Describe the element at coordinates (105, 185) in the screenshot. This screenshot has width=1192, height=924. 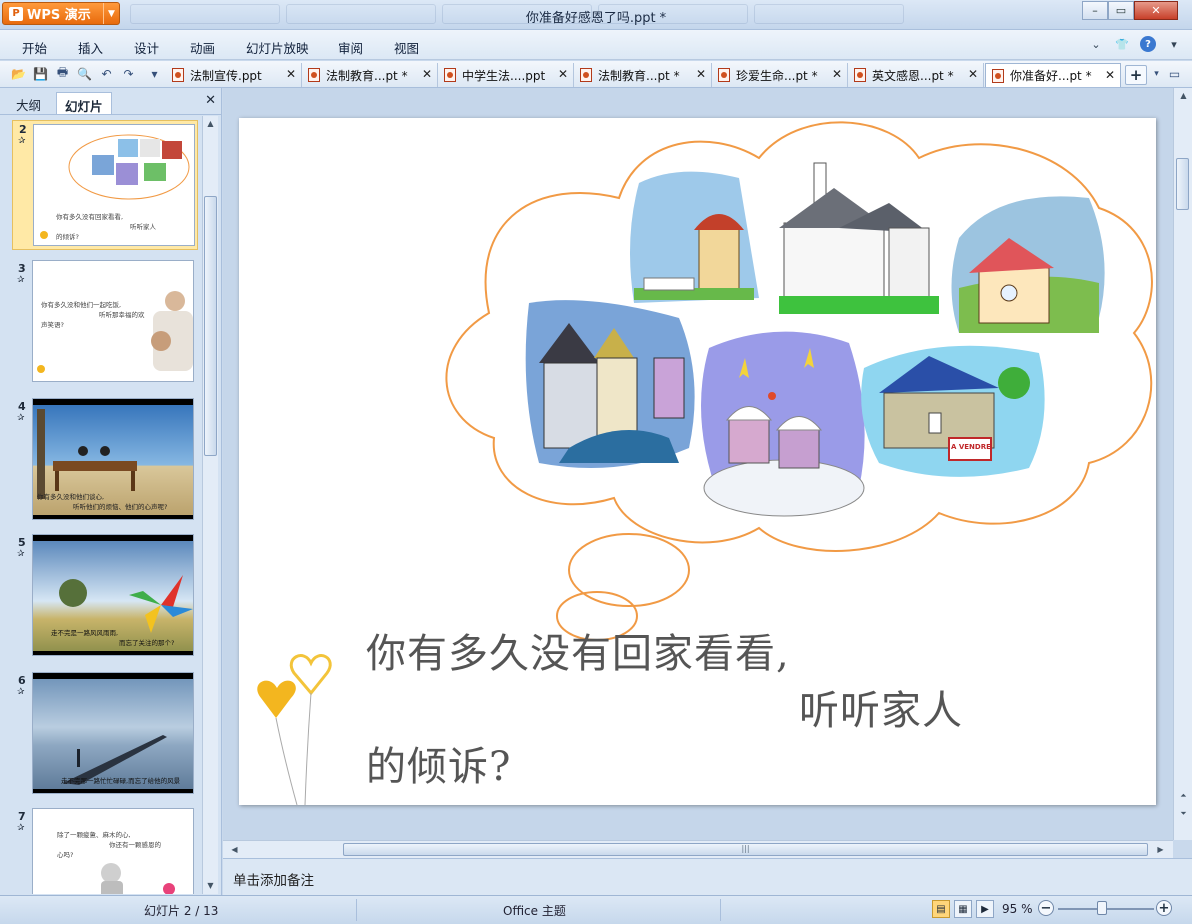
I see `slide-thumbnail: 2 ✰ 你有多久没有回家看看, 听听家人 的倾诉?` at that location.